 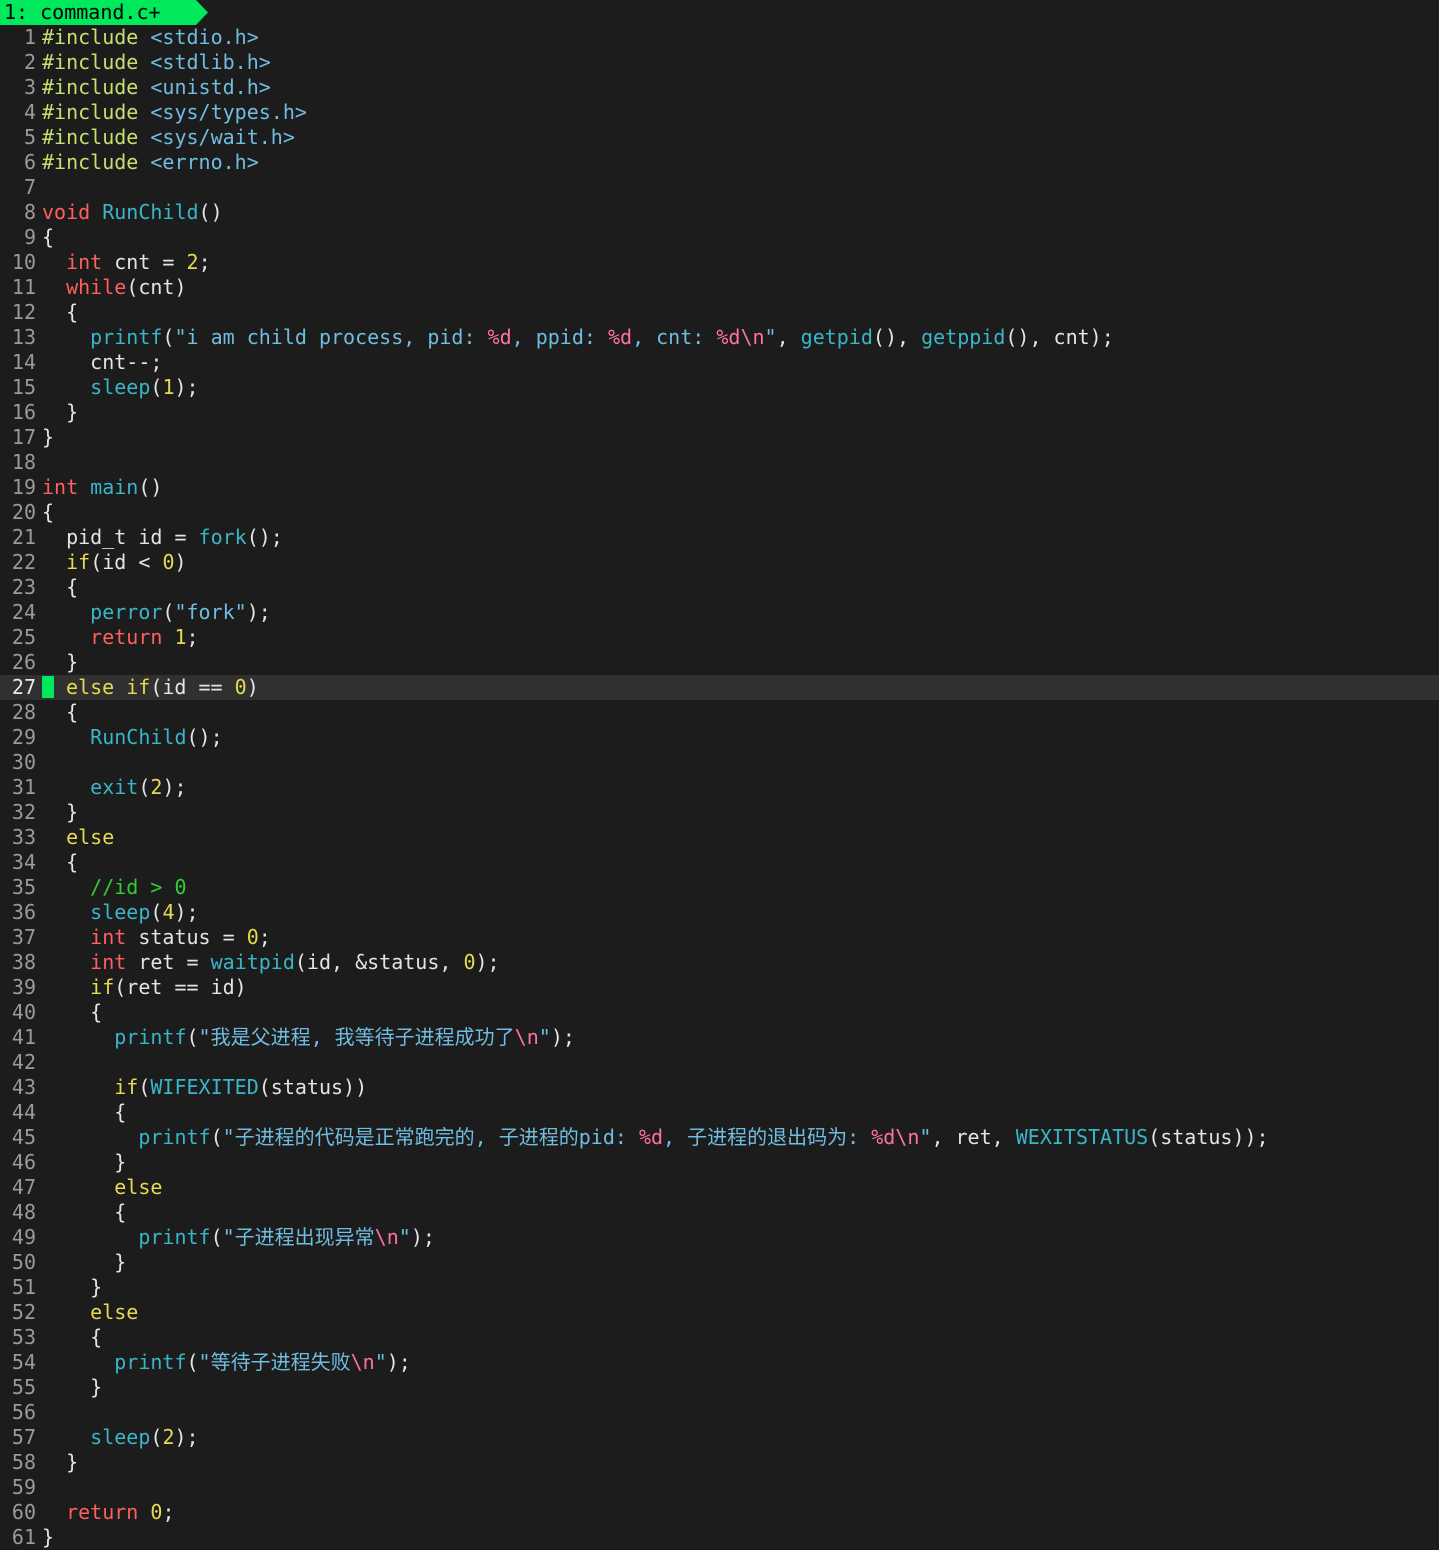 I want to click on code-line: 4 #include <sys/types.h>, so click(x=719, y=112).